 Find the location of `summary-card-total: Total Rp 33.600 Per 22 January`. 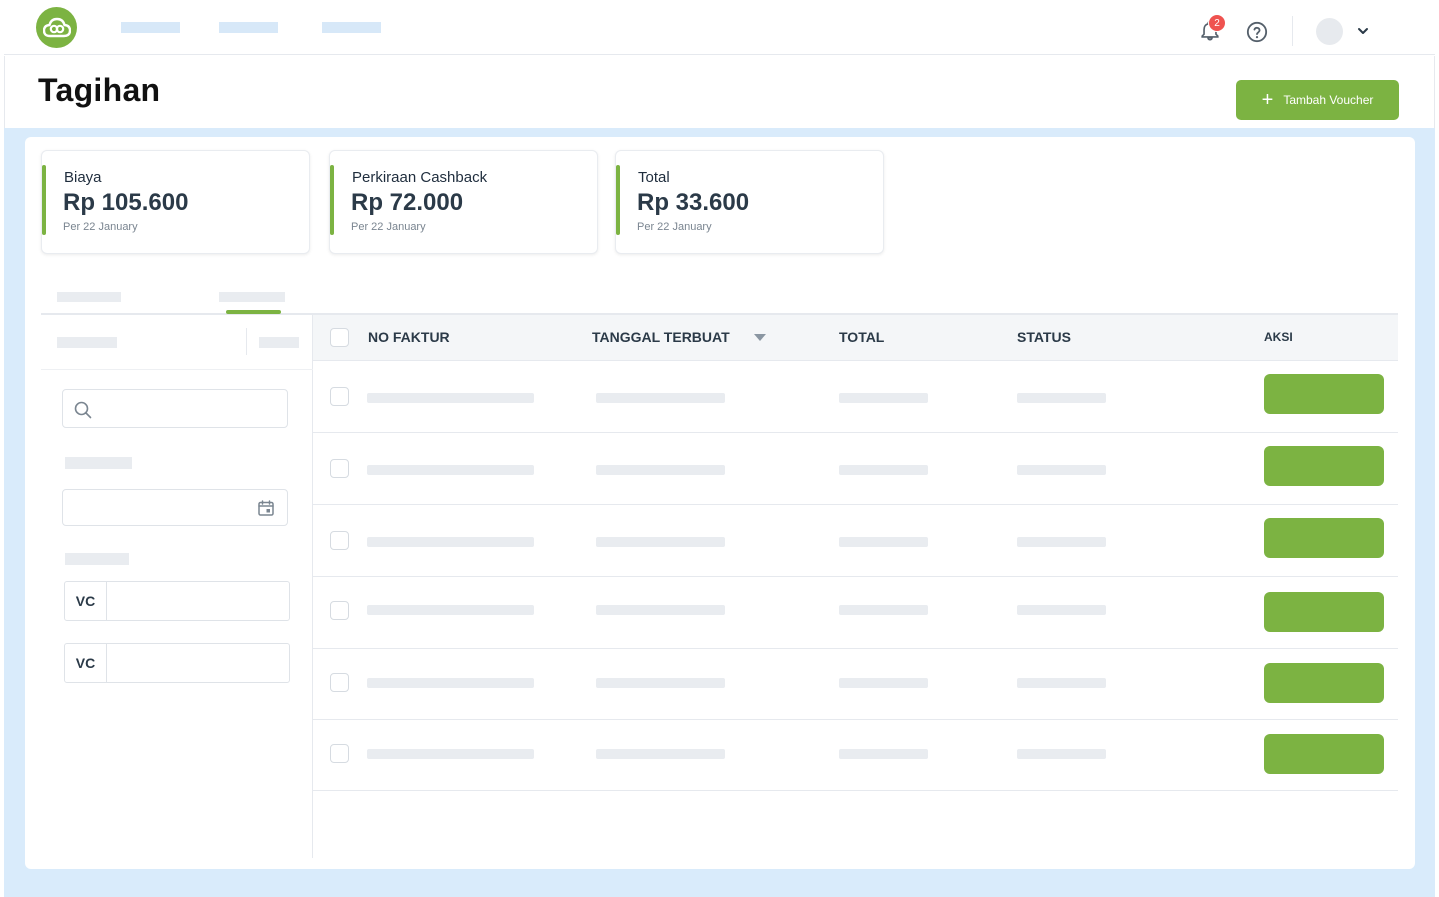

summary-card-total: Total Rp 33.600 Per 22 January is located at coordinates (749, 202).